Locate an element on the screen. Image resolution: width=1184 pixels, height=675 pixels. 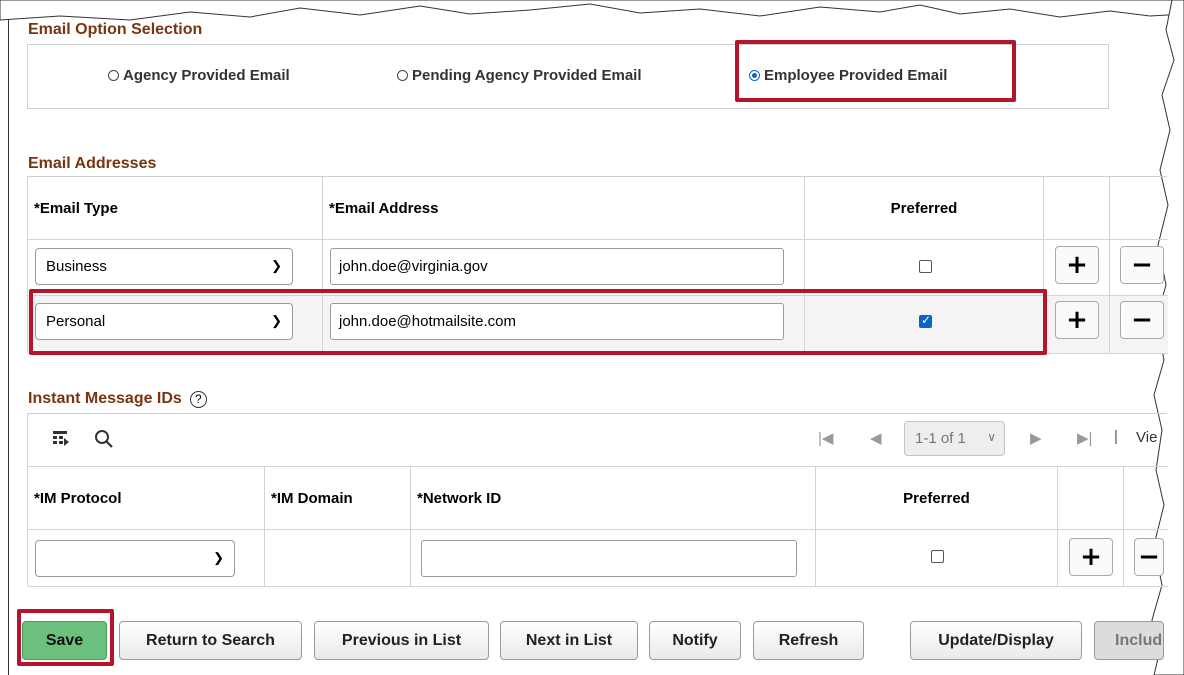
network-id-input is located at coordinates (609, 558).